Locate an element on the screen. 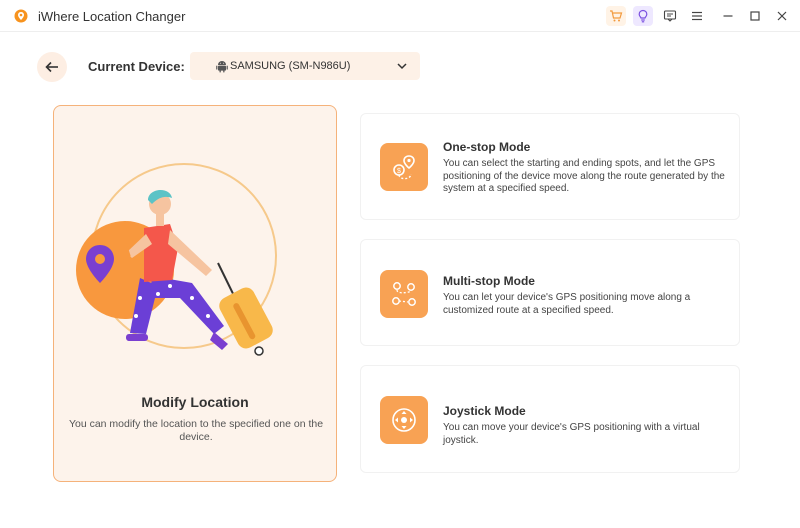  traveler-illustration is located at coordinates (176, 259).